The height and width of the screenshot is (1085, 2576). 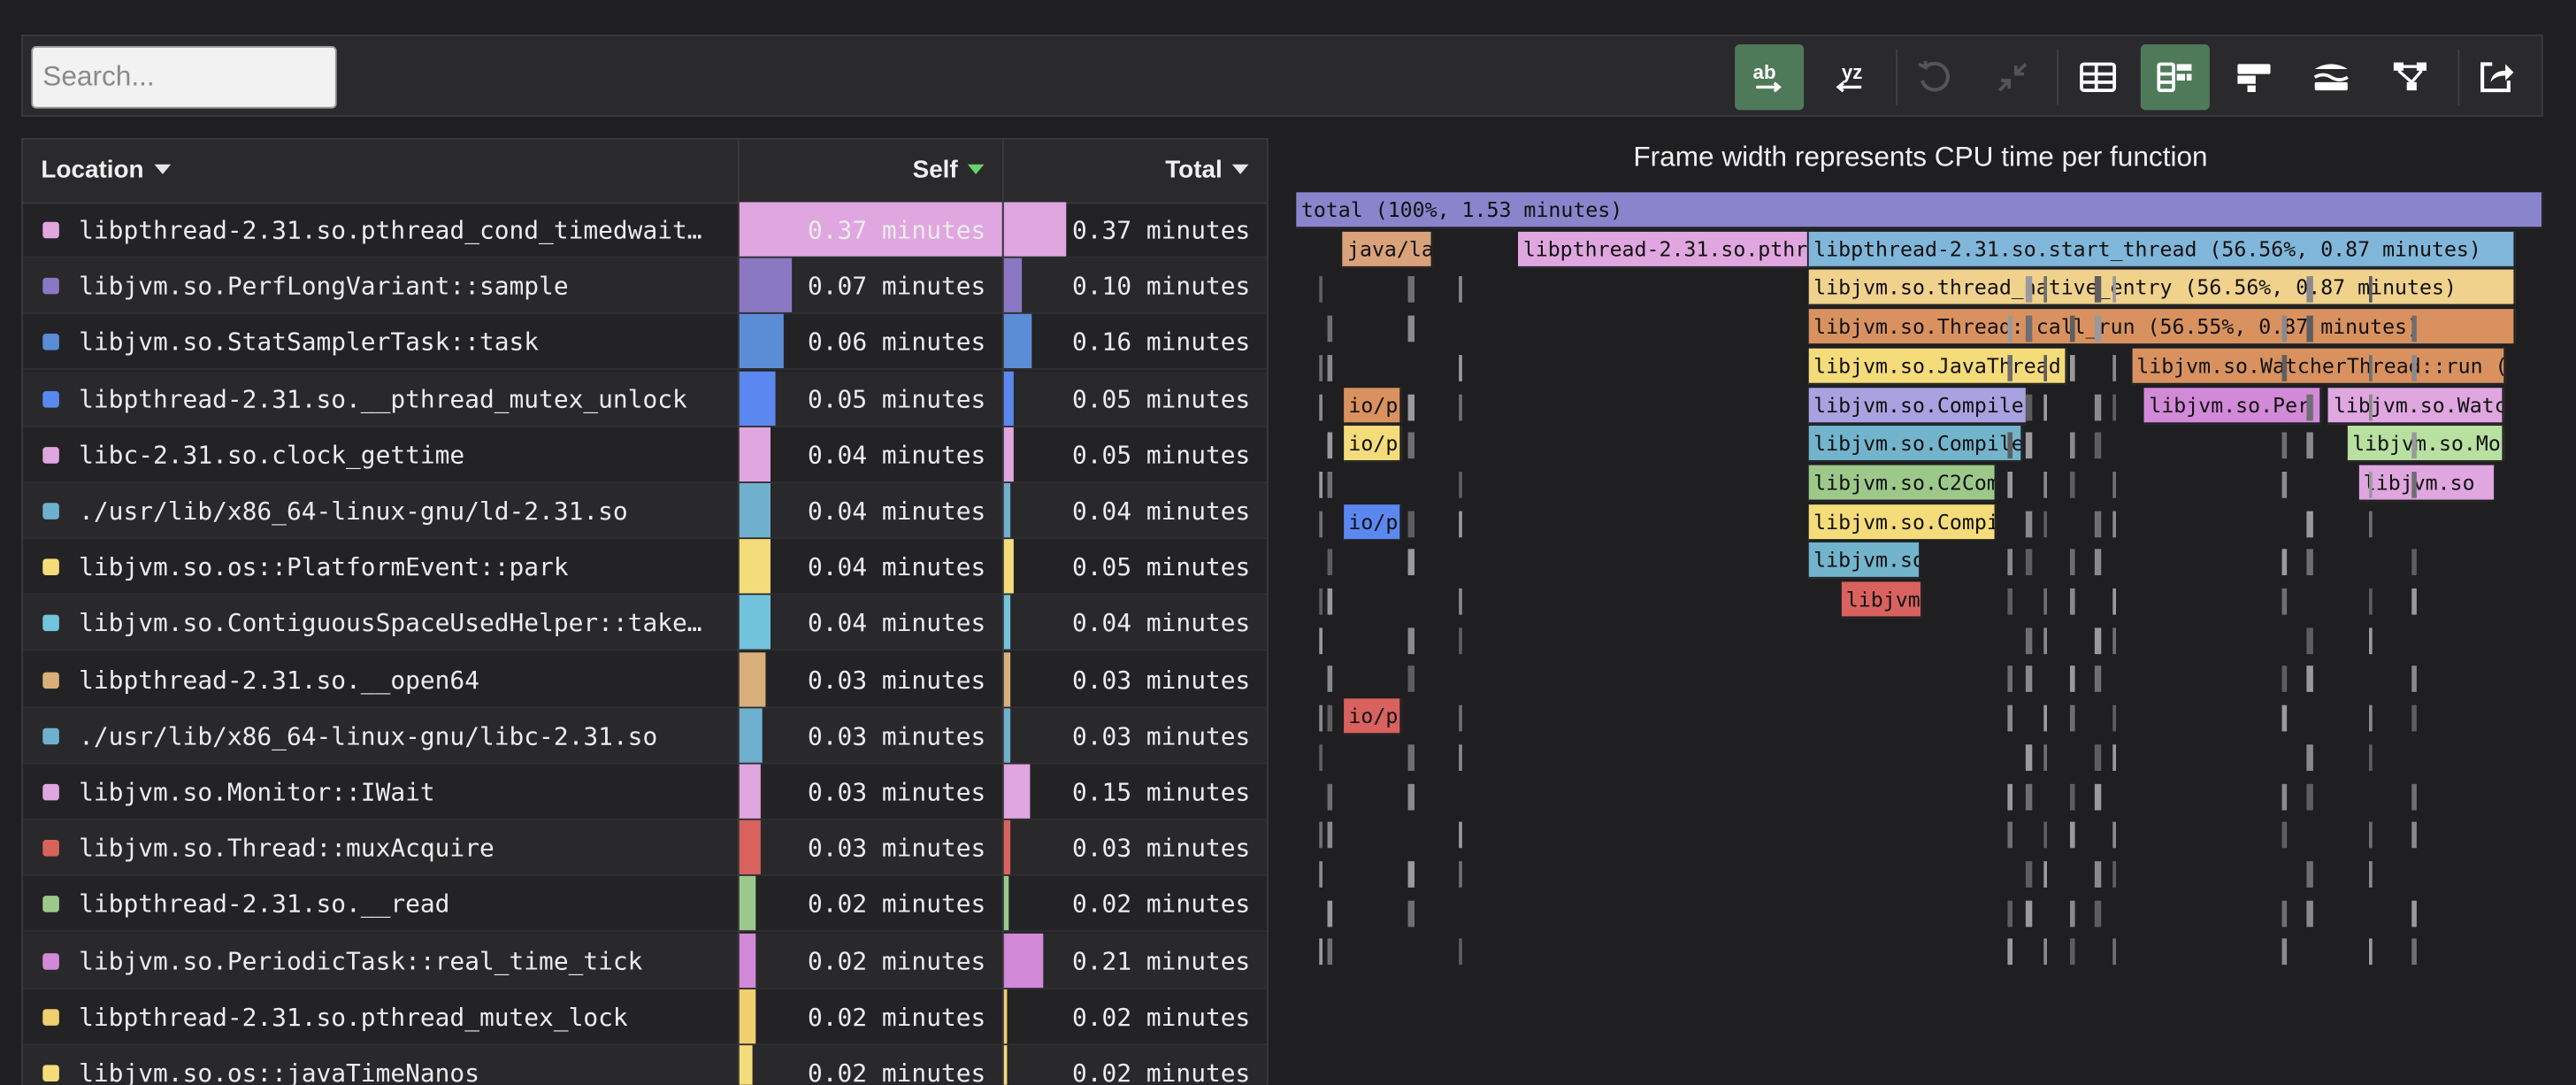 What do you see at coordinates (162, 169) in the screenshot?
I see `sort-caret-icon` at bounding box center [162, 169].